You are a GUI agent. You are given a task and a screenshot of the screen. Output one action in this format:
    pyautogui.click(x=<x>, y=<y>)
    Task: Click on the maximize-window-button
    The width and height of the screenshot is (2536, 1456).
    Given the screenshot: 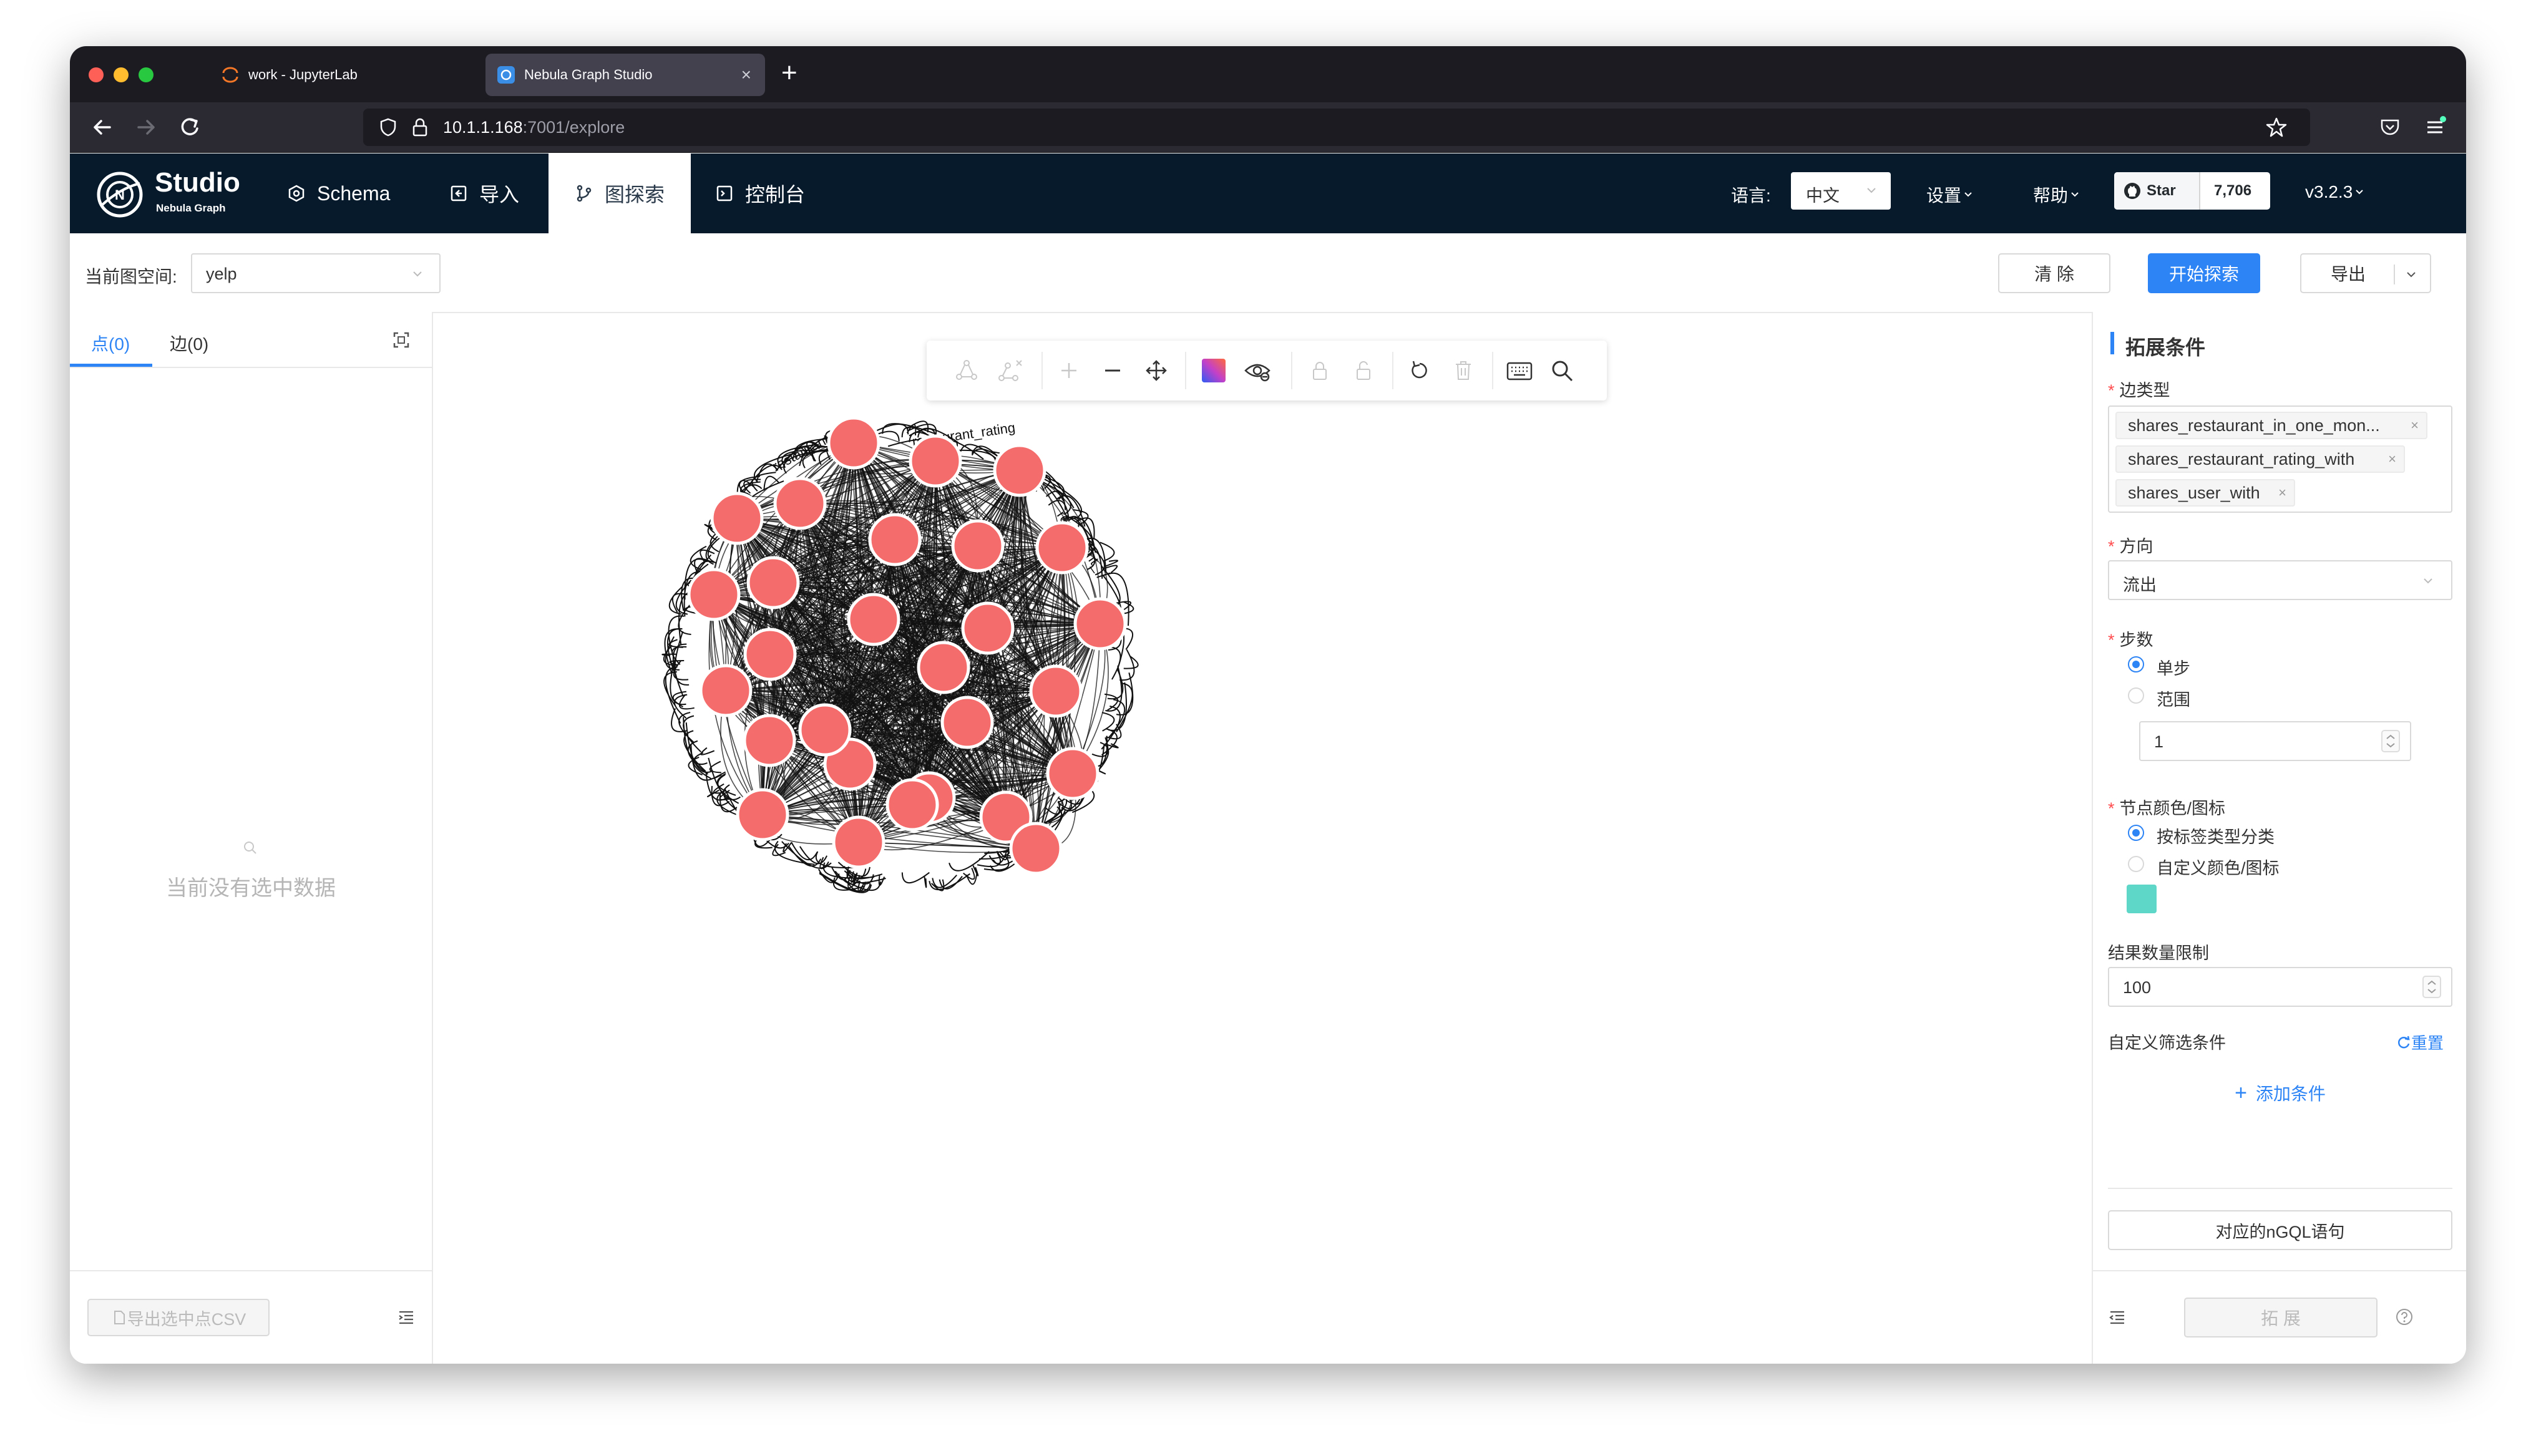 What is the action you would take?
    pyautogui.click(x=146, y=75)
    